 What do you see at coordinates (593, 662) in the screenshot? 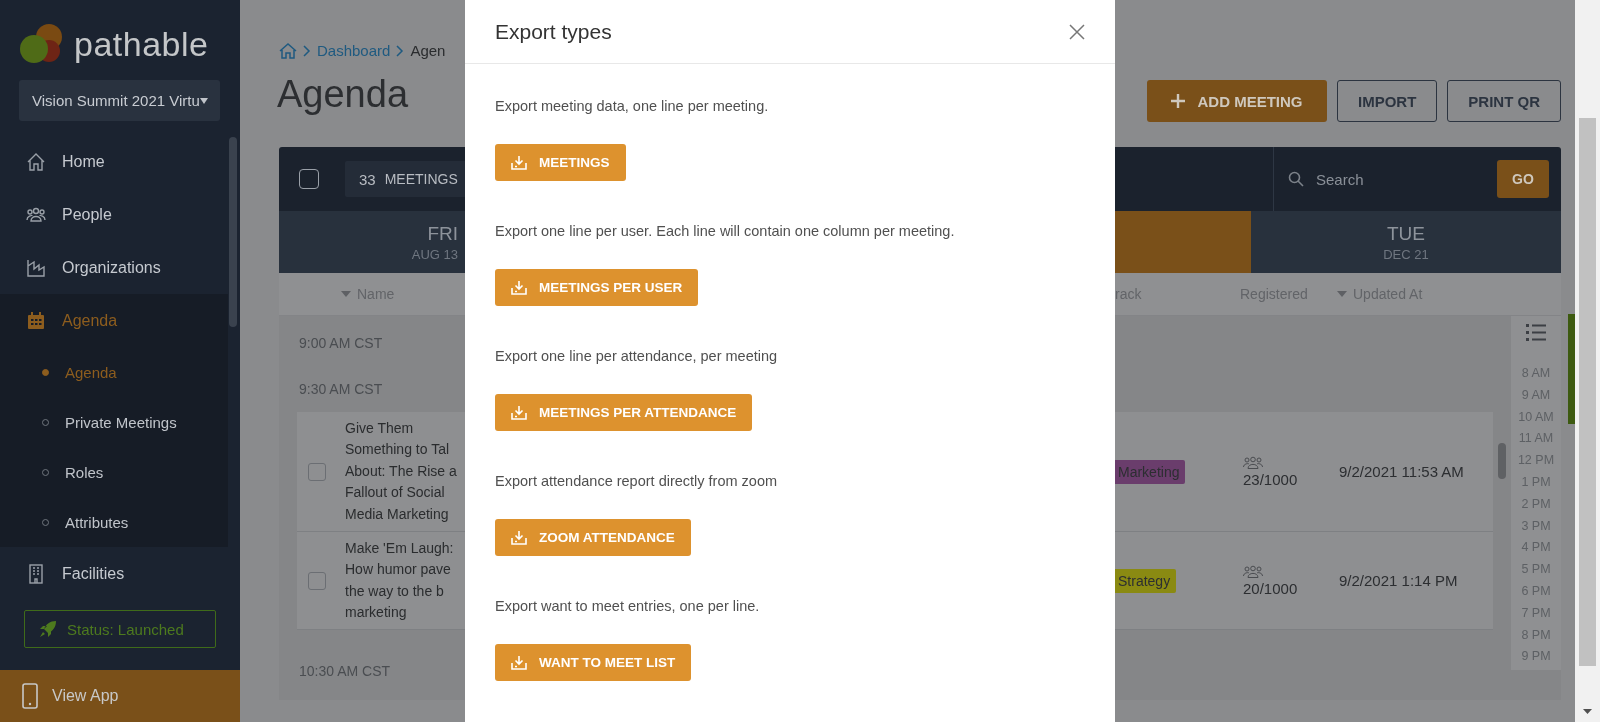
I see `export-button: WANT TO MEET LIST` at bounding box center [593, 662].